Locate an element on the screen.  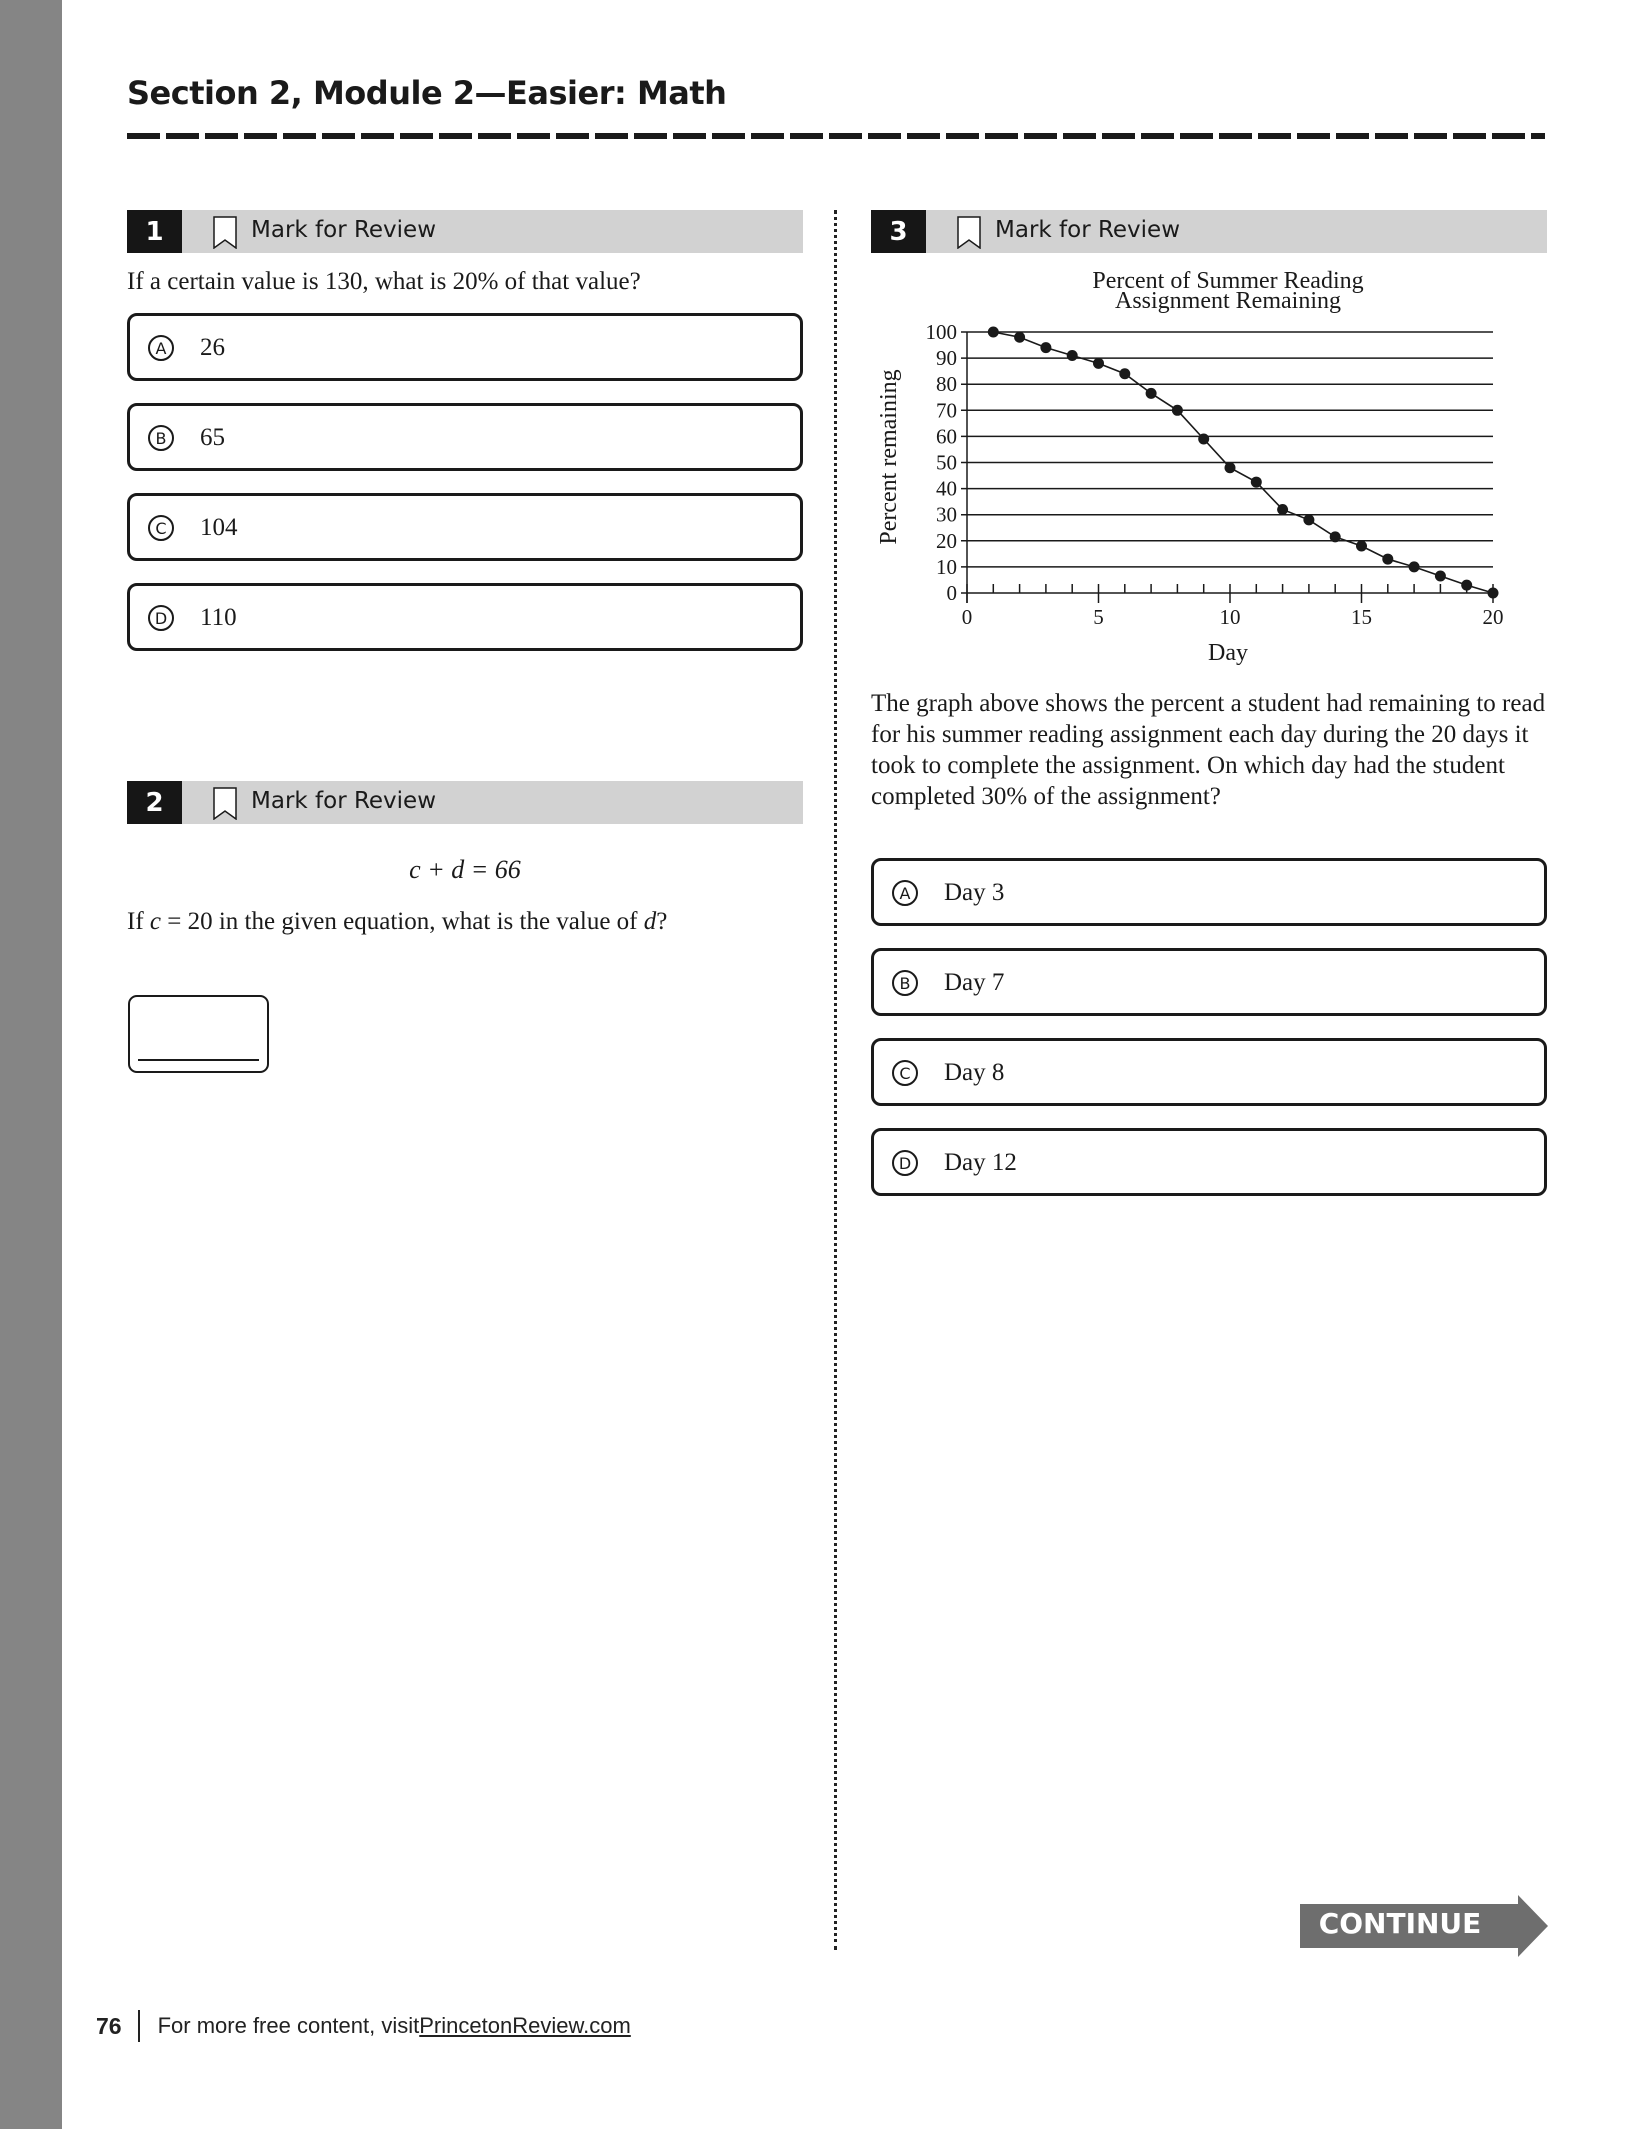
y-tick-label: 80 is located at coordinates (946, 384).